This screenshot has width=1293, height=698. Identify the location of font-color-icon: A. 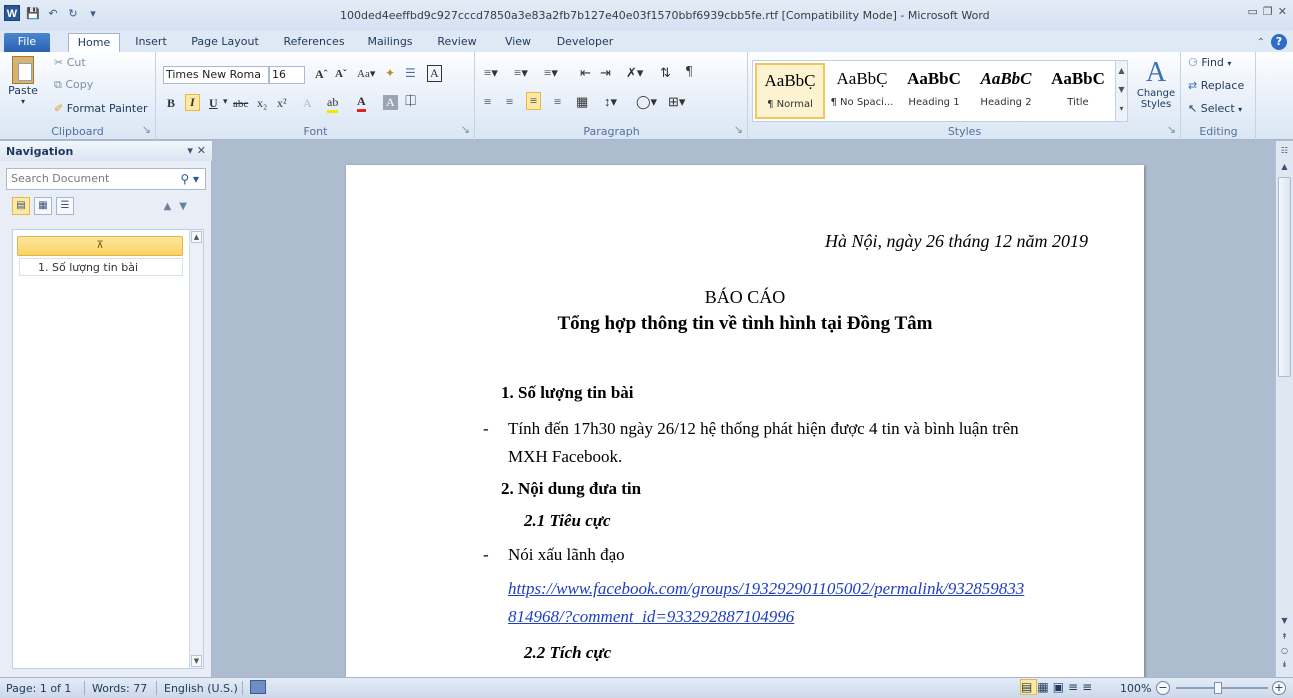
(361, 103).